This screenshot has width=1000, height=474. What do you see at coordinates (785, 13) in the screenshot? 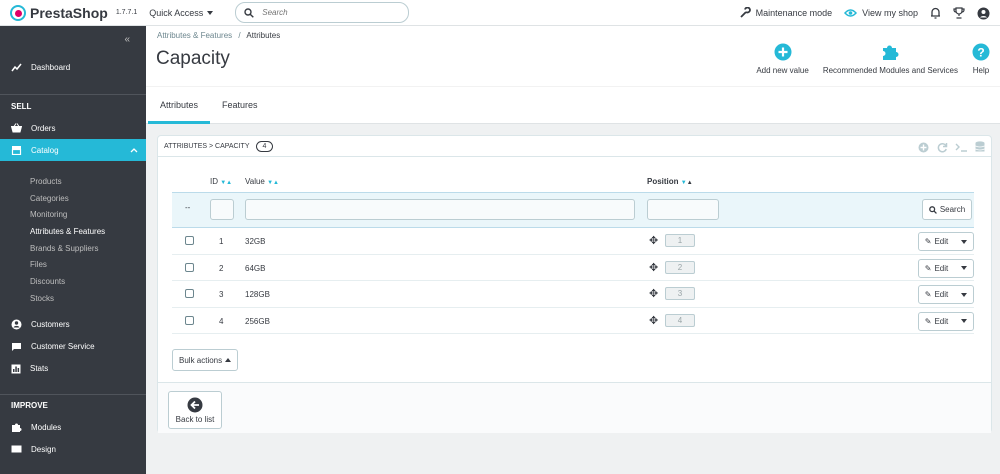
I see `maintenance-mode-link: Maintenance mode` at bounding box center [785, 13].